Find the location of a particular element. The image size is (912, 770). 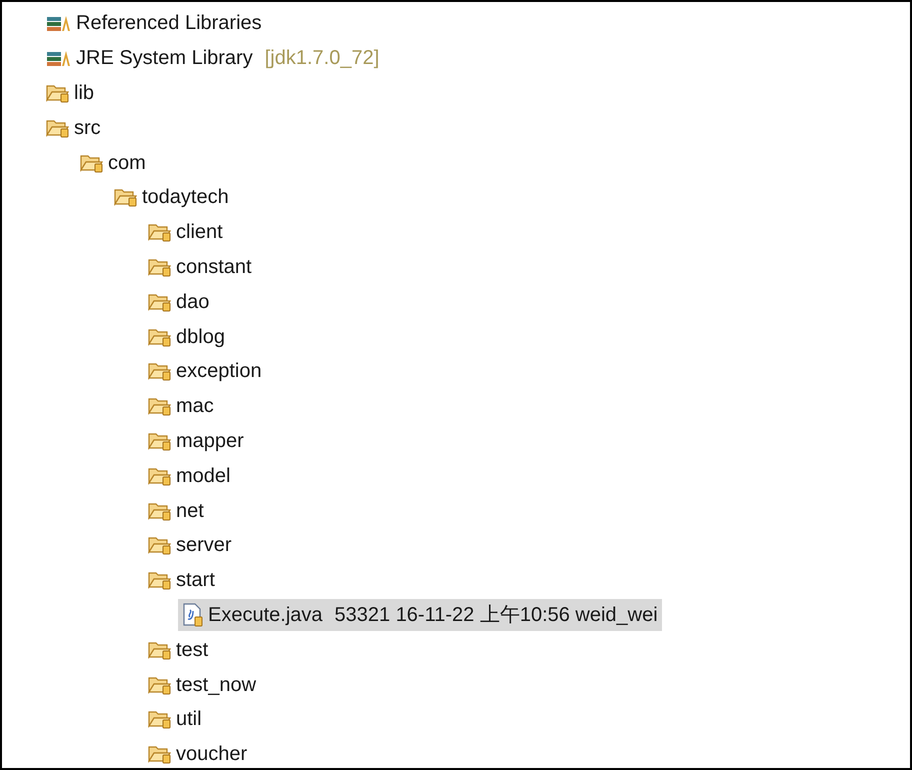

tree-item: JRE System Library [jdk1.7.0_72] is located at coordinates (213, 58).